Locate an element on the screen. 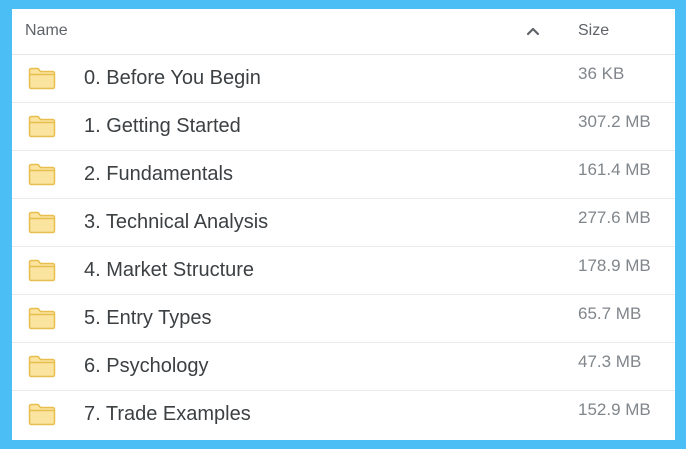  chevron-up-icon is located at coordinates (533, 31).